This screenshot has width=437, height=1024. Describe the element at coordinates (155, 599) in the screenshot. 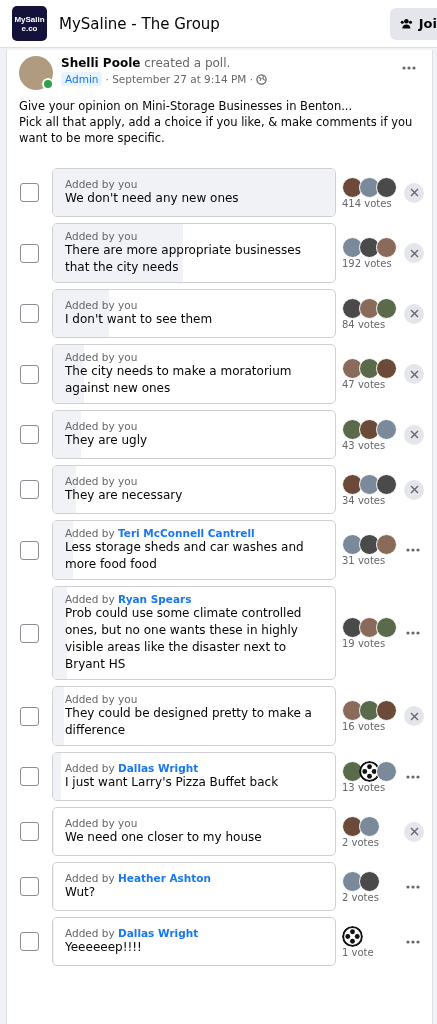

I see `author-link: Ryan Spears` at that location.